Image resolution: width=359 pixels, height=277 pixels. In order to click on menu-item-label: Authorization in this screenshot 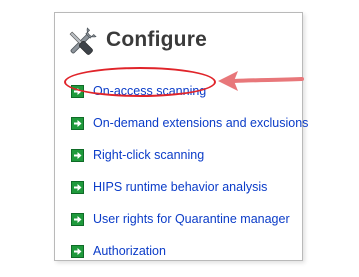, I will do `click(129, 251)`.